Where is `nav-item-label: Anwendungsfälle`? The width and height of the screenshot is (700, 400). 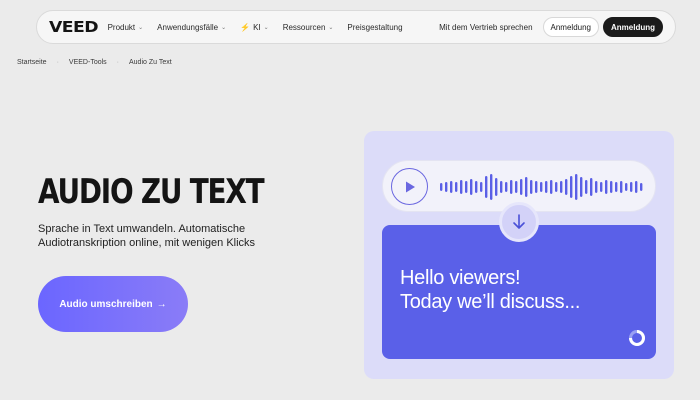
nav-item-label: Anwendungsfälle is located at coordinates (188, 27).